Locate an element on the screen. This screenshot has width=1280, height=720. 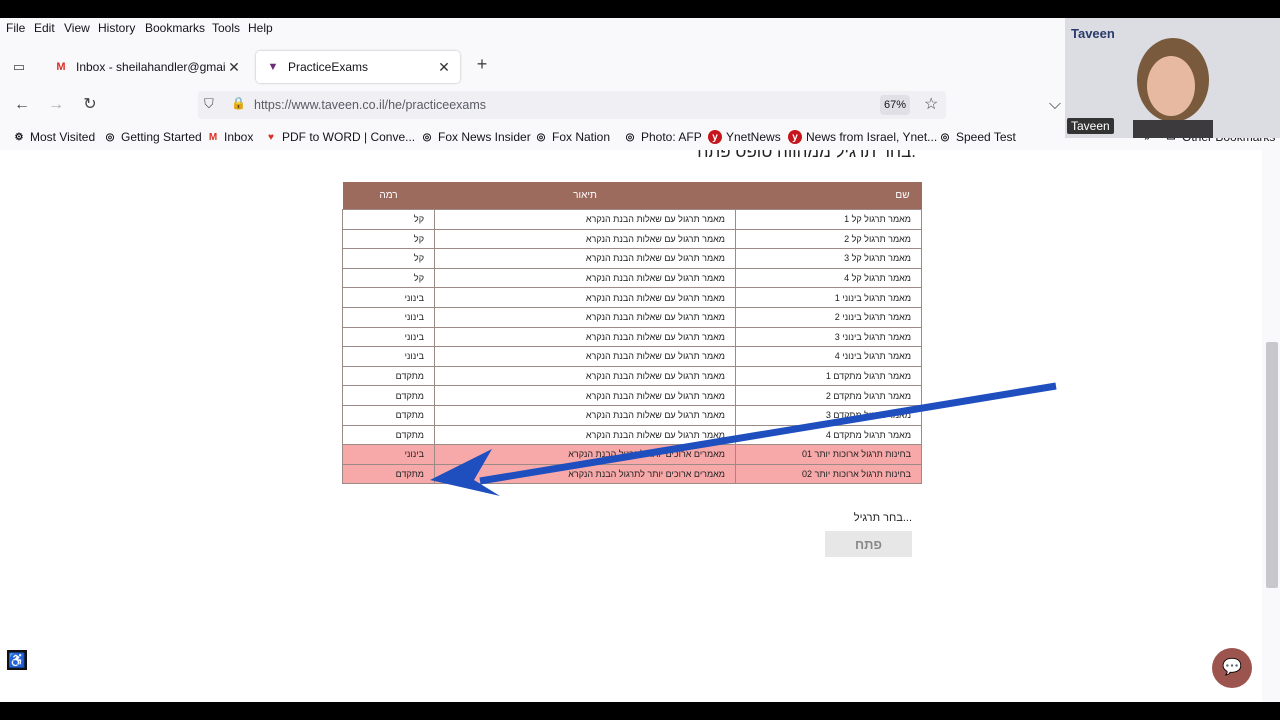
bookmark-speed-test: ◎ Speed Test is located at coordinates (977, 137).